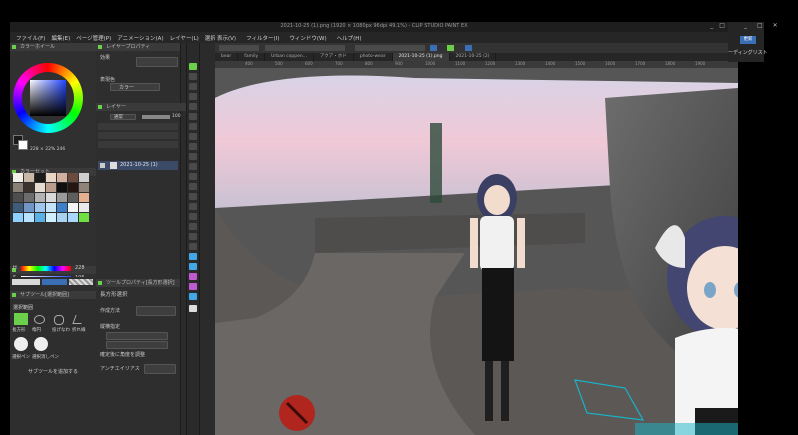  What do you see at coordinates (193, 116) in the screenshot?
I see `tool-selection-icon` at bounding box center [193, 116].